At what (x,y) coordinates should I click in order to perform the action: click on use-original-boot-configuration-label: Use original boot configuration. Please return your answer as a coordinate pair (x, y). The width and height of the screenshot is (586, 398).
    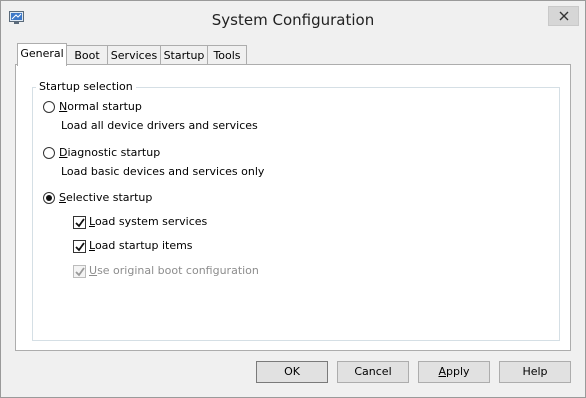
    Looking at the image, I should click on (174, 270).